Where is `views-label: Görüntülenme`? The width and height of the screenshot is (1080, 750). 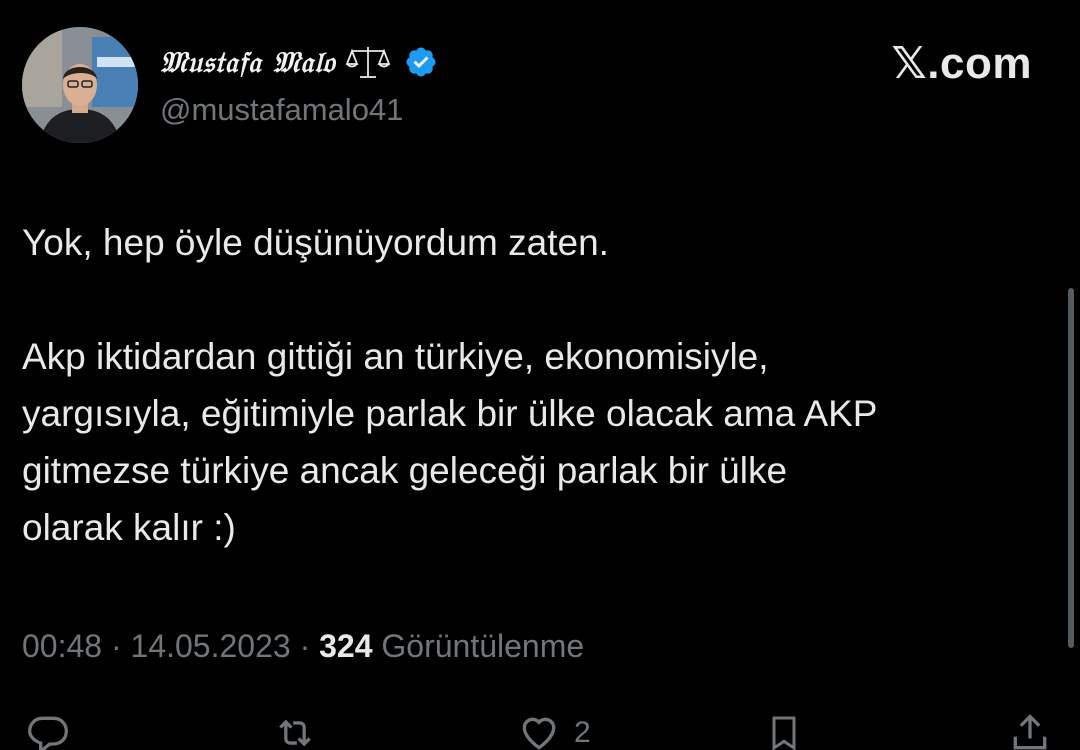
views-label: Görüntülenme is located at coordinates (483, 646).